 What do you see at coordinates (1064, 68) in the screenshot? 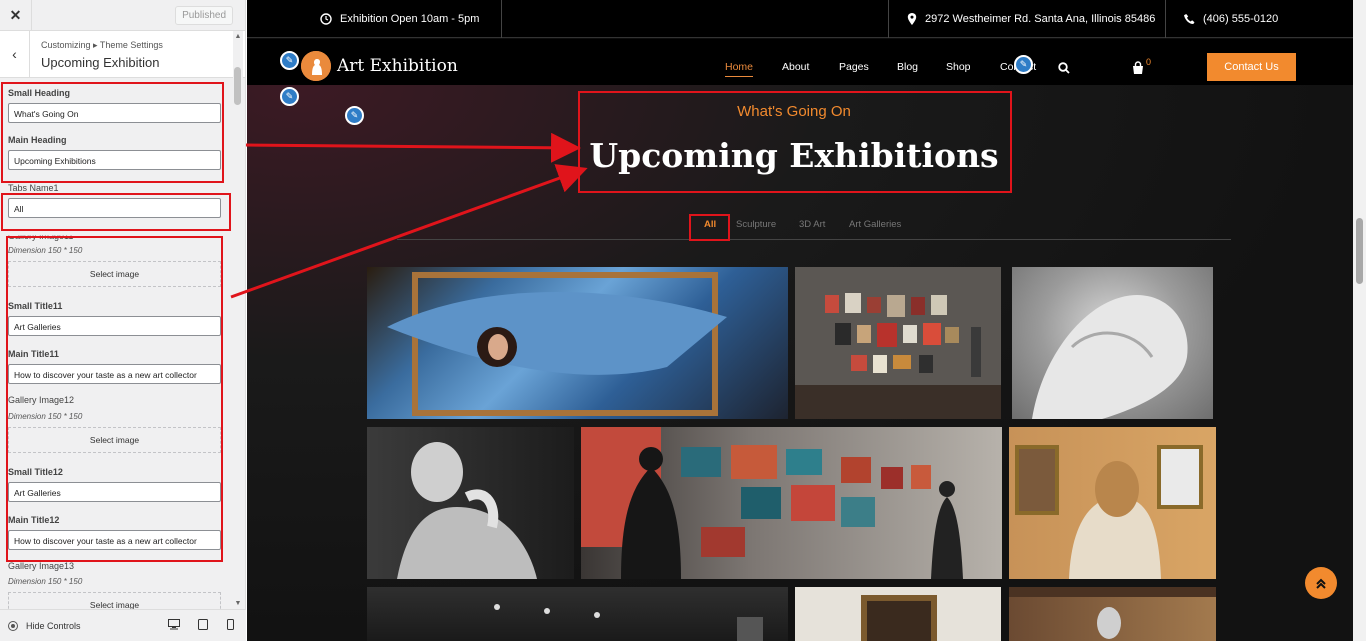
I see `search-icon` at bounding box center [1064, 68].